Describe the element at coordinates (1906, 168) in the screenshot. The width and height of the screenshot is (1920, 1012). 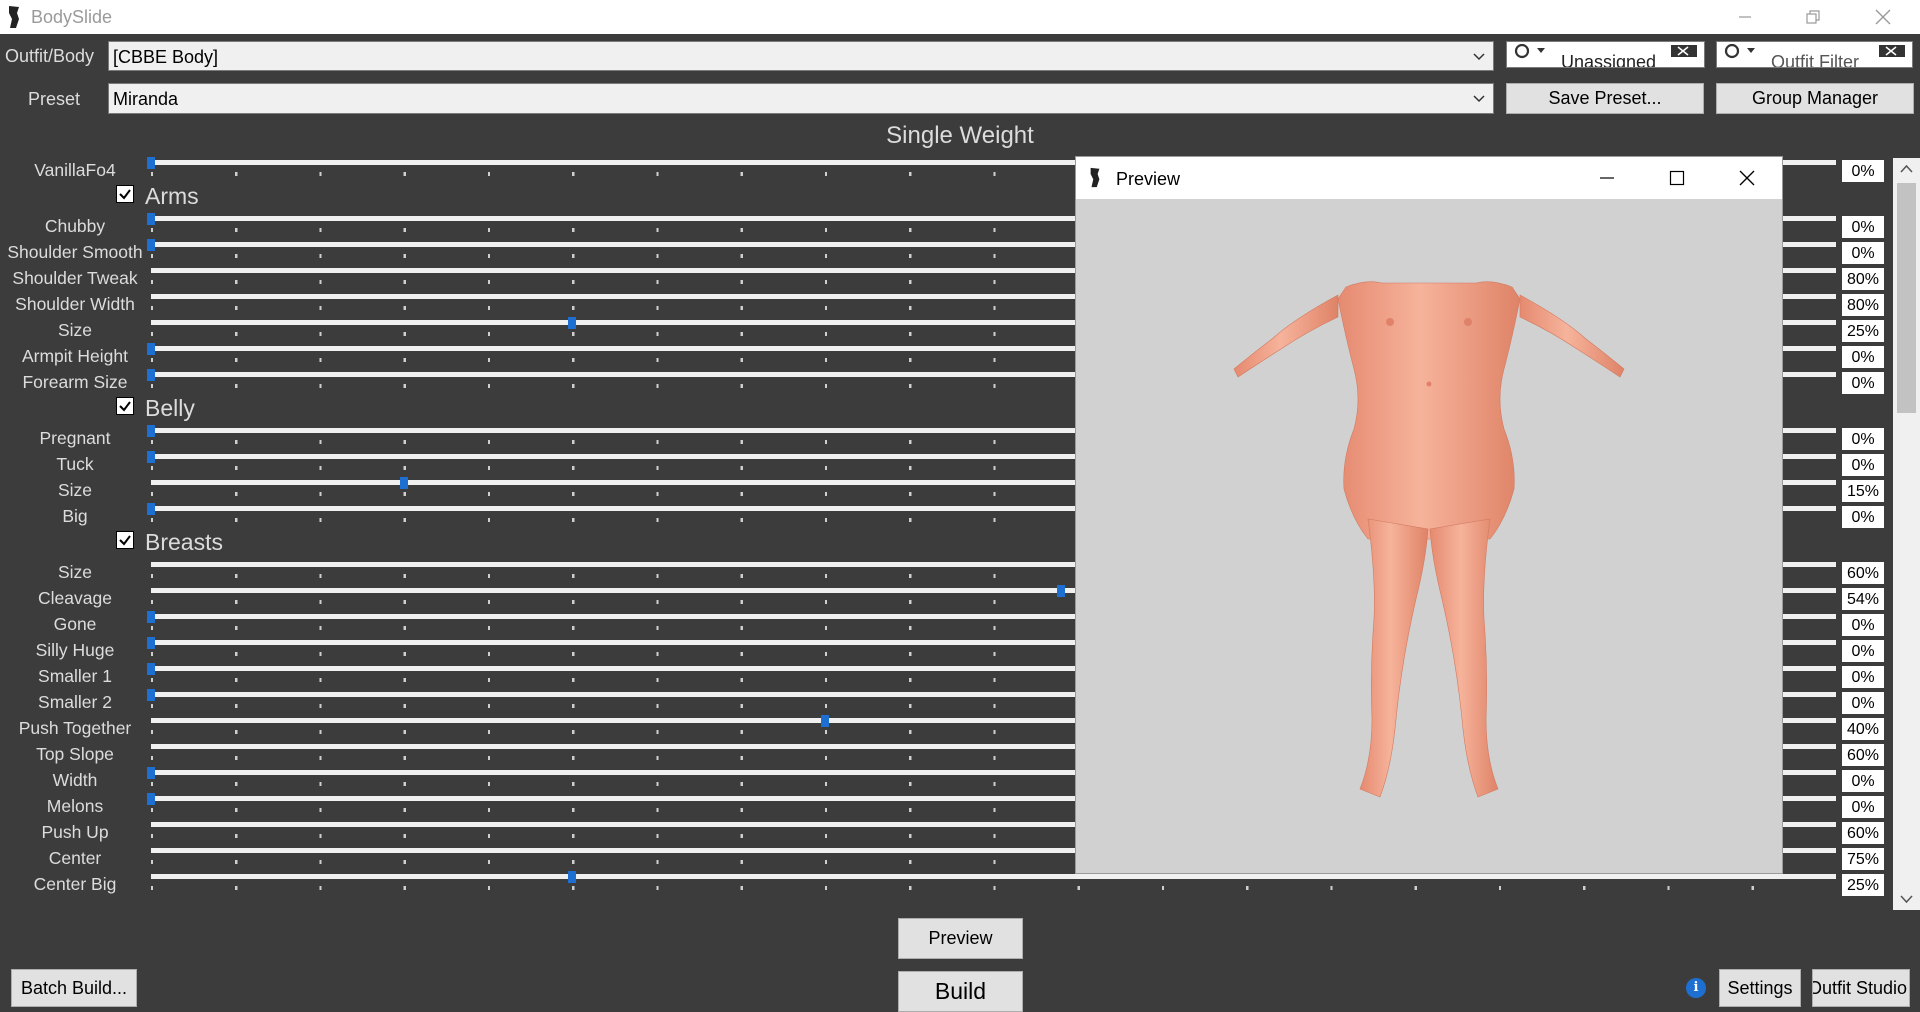
I see `scroll-up-icon` at that location.